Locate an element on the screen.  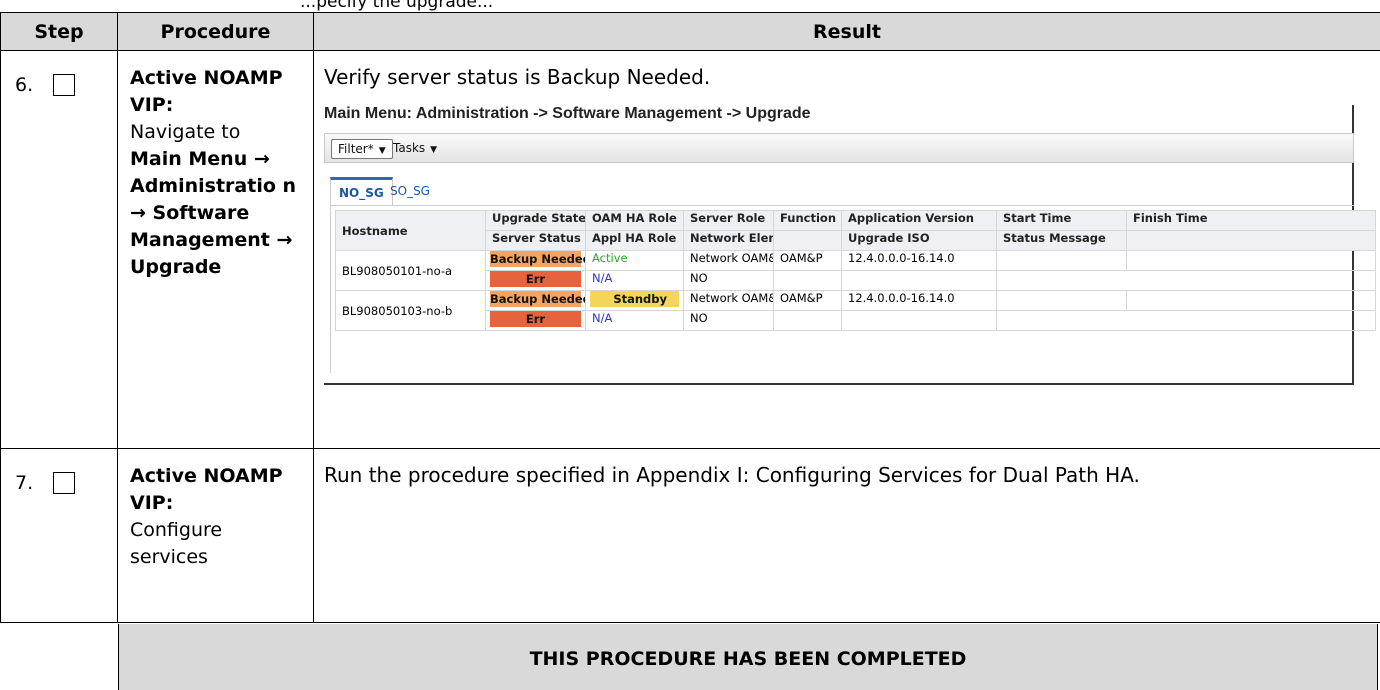
completion-banner: THIS PROCEDURE HAS BEEN COMPLETED is located at coordinates (748, 657).